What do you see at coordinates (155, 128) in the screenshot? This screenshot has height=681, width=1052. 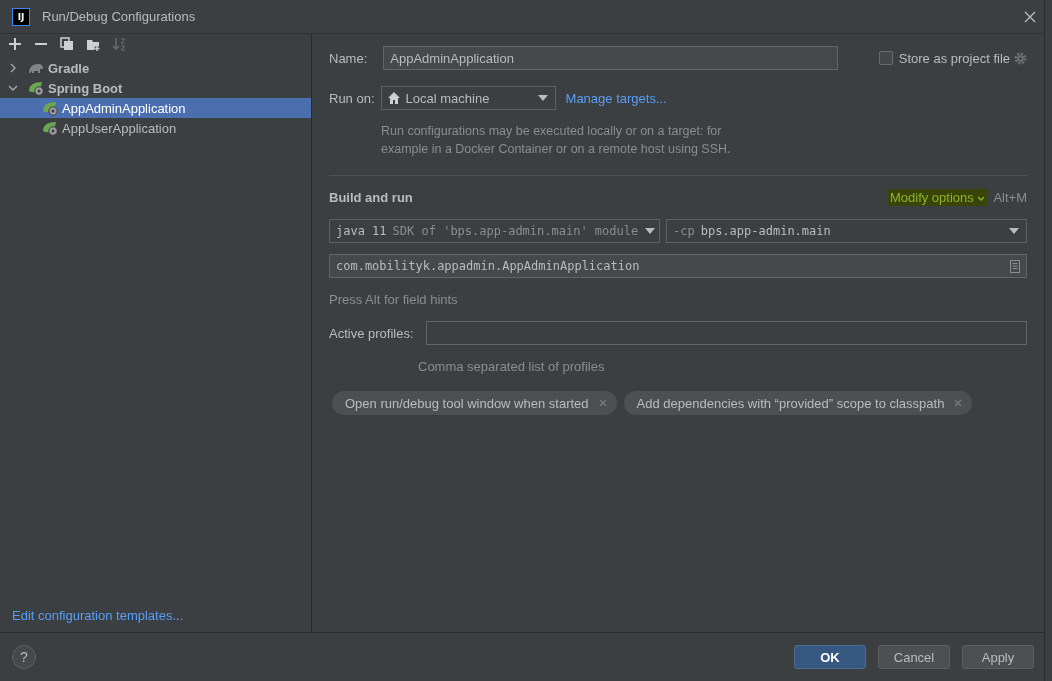 I see `tree-item: AppUserApplication` at bounding box center [155, 128].